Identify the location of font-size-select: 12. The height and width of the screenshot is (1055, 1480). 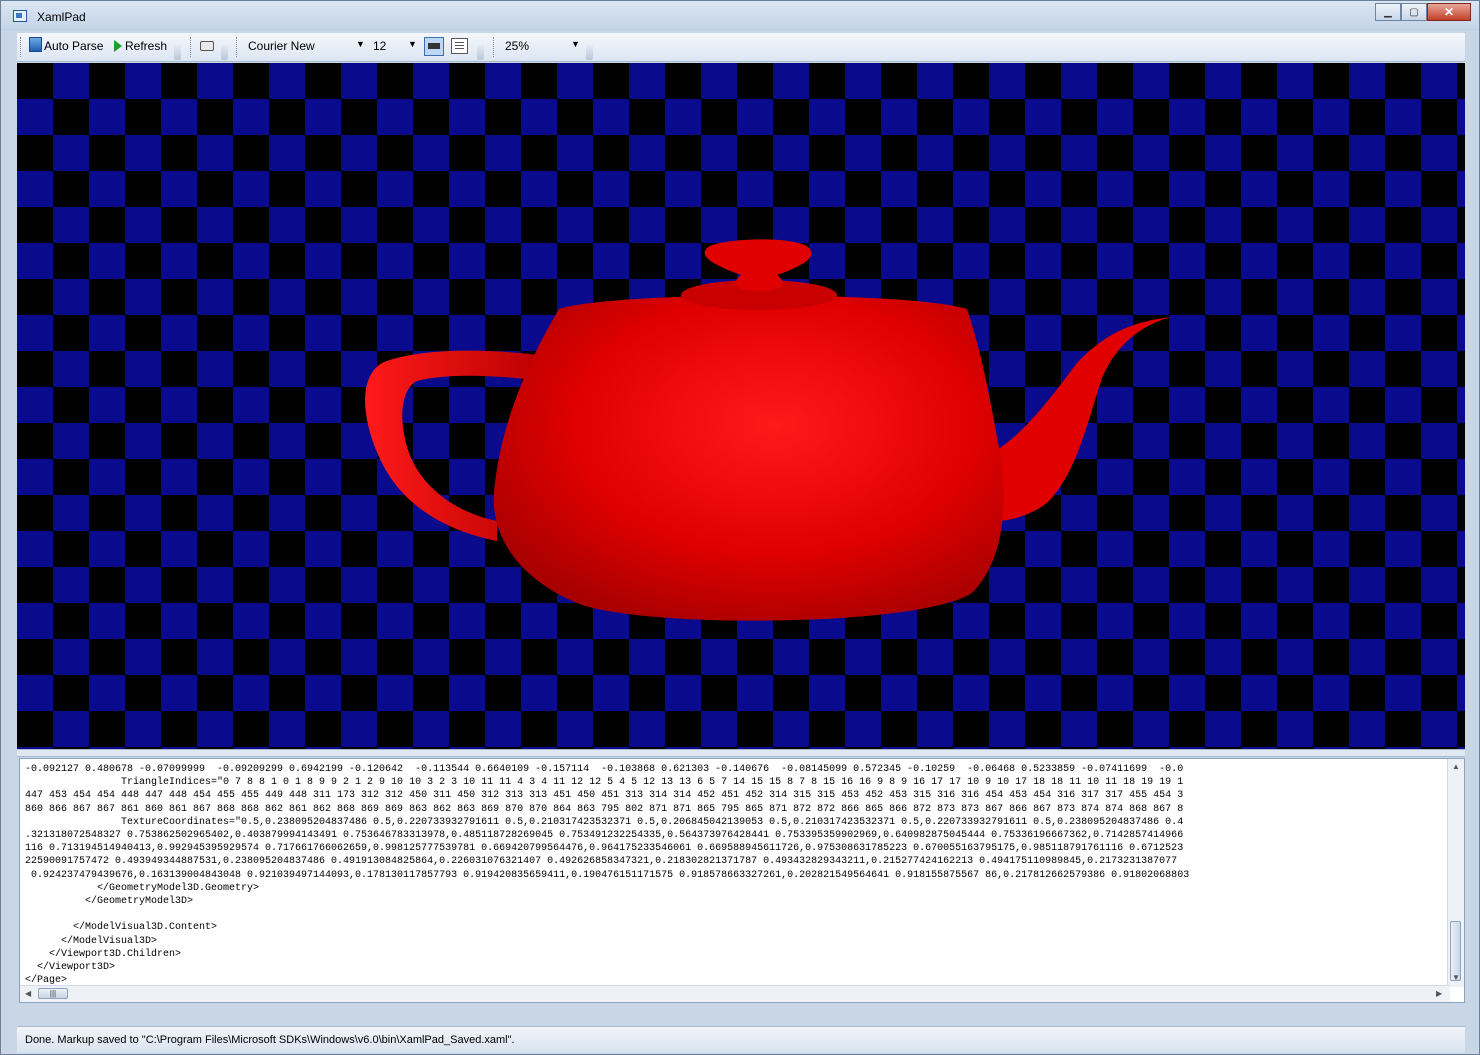
(379, 46).